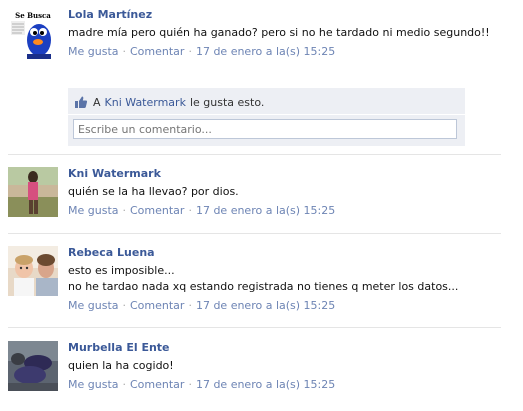  I want to click on thumbs-up-icon, so click(81, 102).